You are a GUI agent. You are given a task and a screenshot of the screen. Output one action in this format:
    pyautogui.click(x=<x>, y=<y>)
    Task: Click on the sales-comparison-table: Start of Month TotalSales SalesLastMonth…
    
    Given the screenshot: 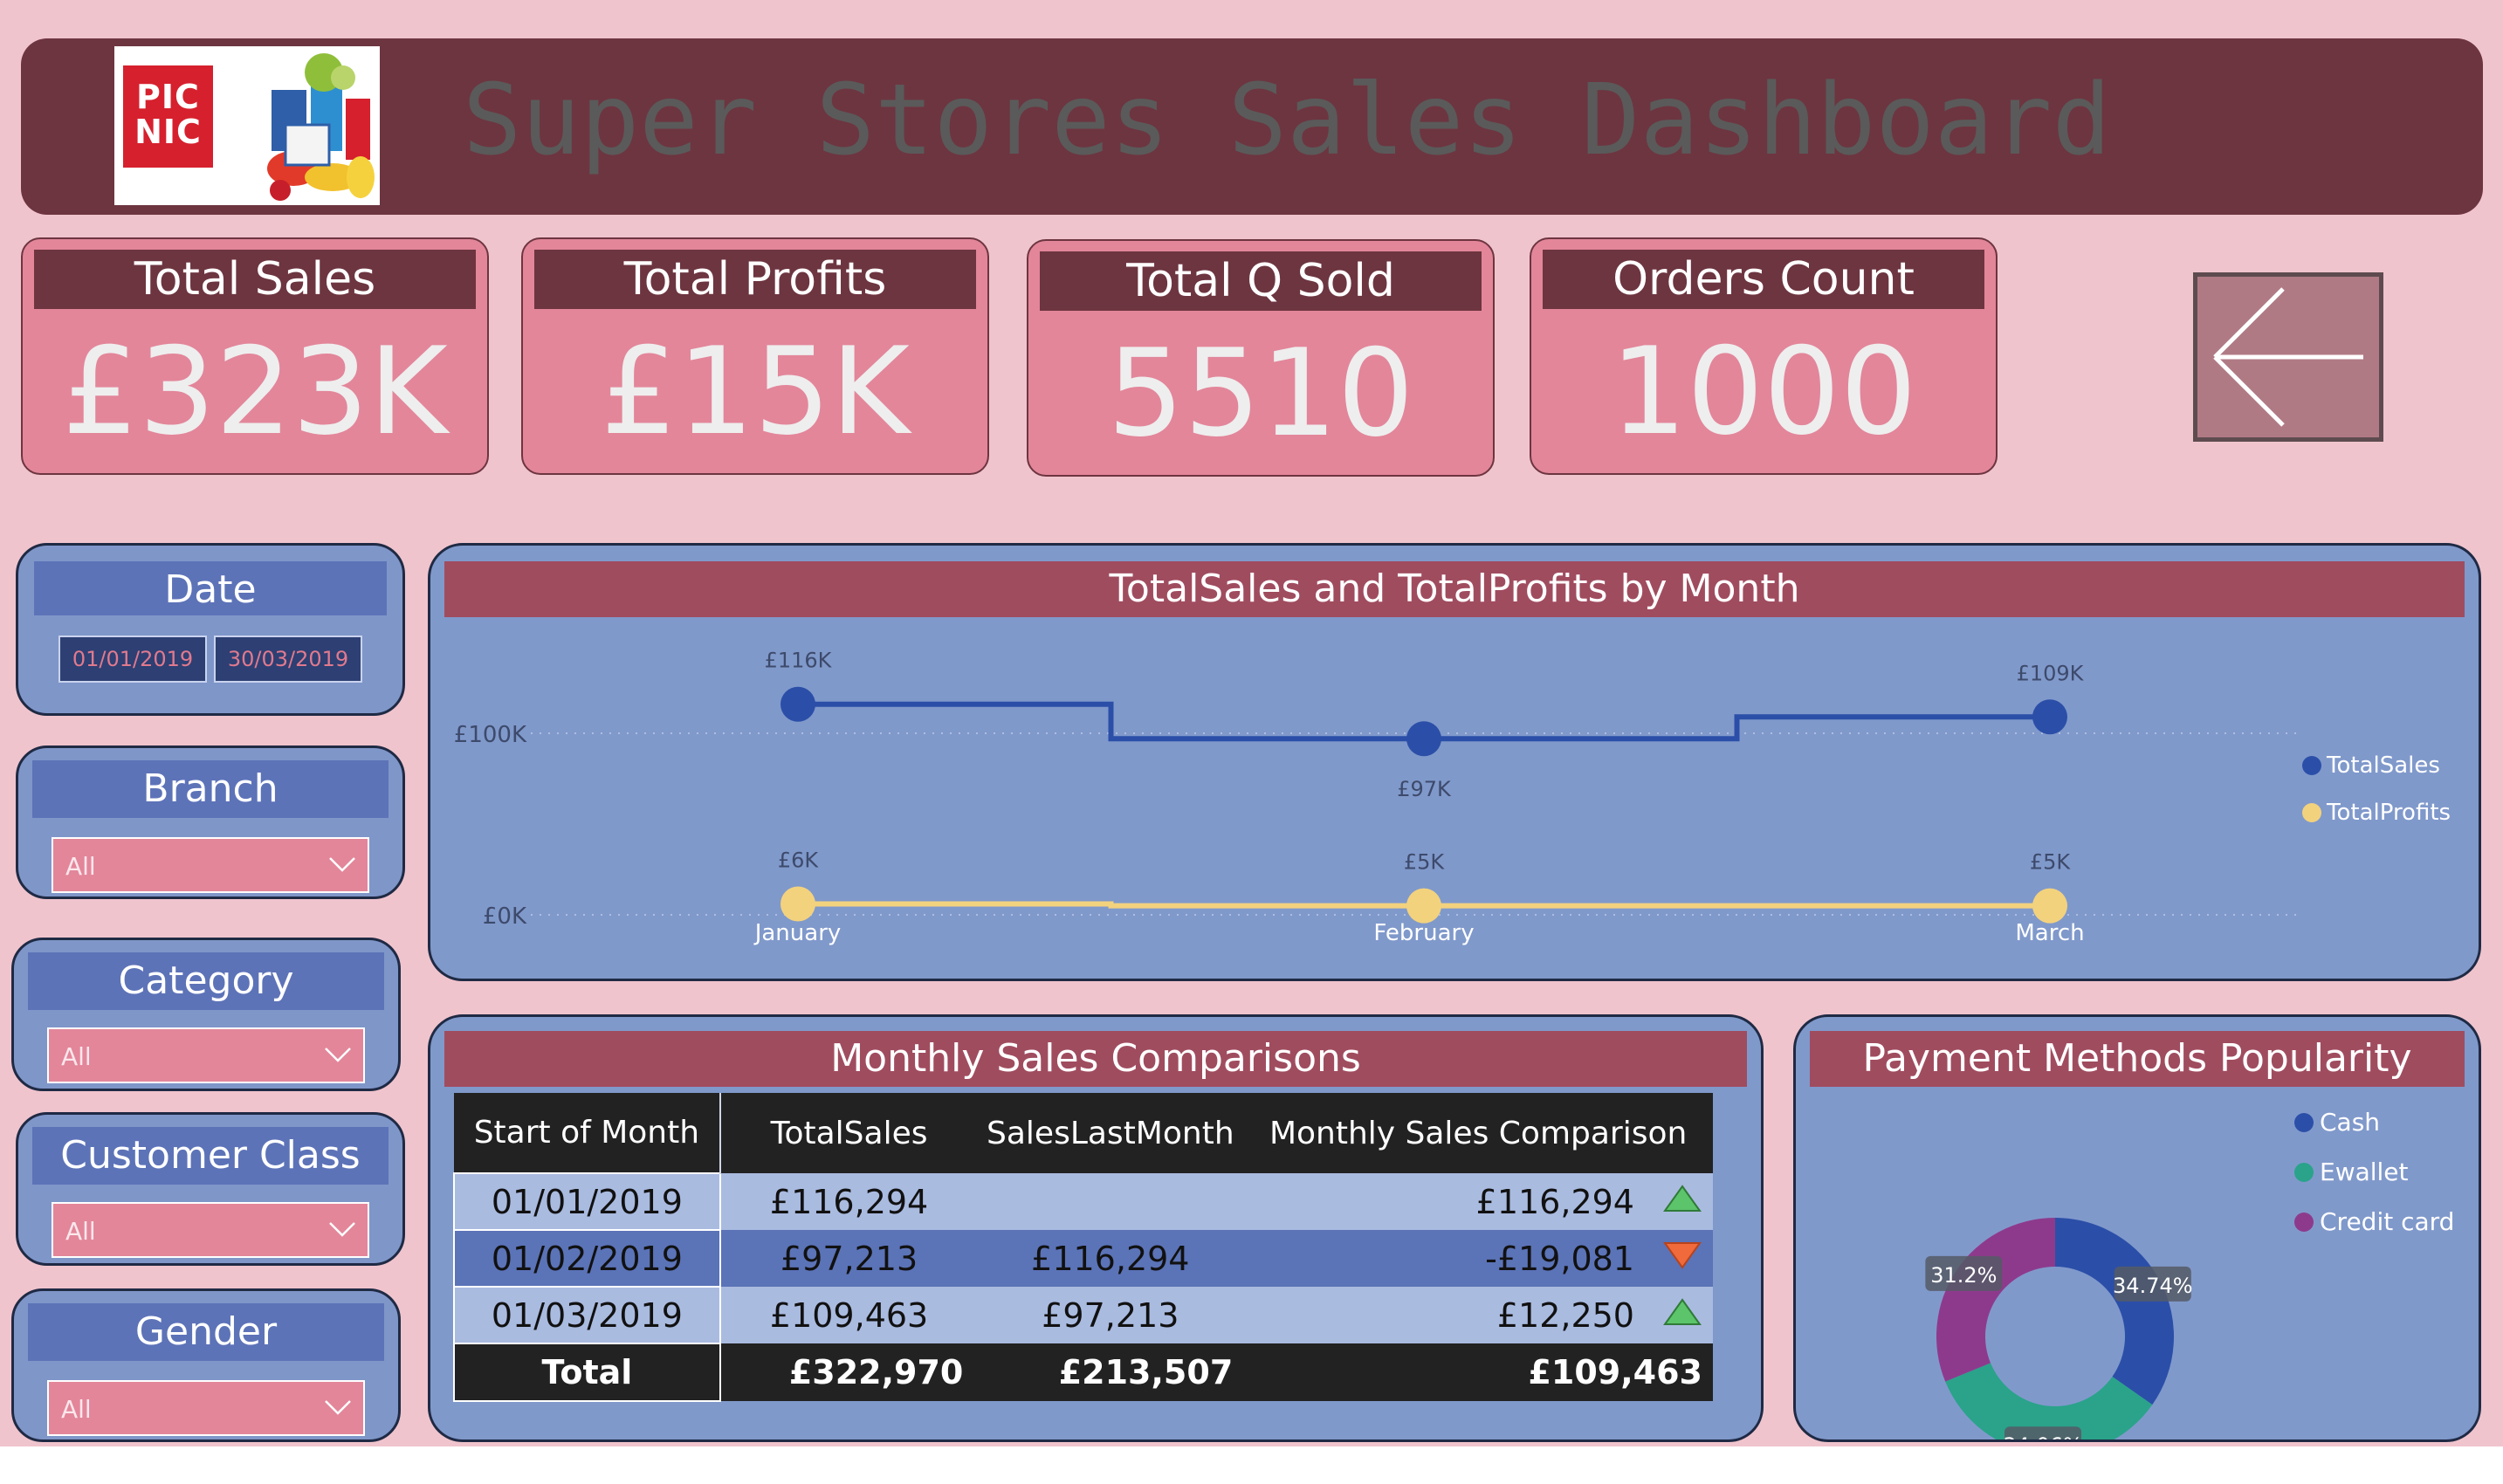 What is the action you would take?
    pyautogui.click(x=1083, y=1248)
    